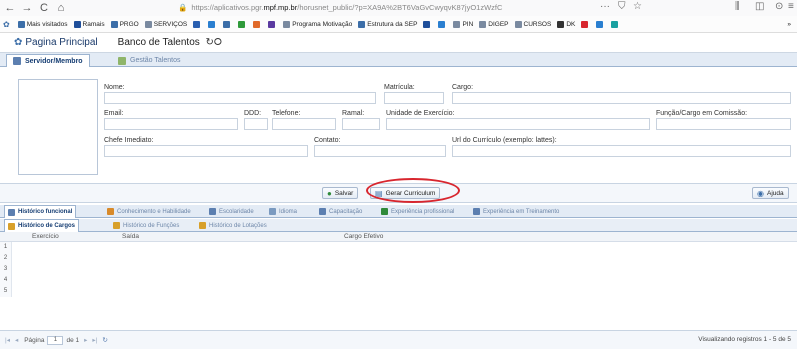 The width and height of the screenshot is (797, 349). I want to click on help-button: ◉ Ajuda, so click(770, 193).